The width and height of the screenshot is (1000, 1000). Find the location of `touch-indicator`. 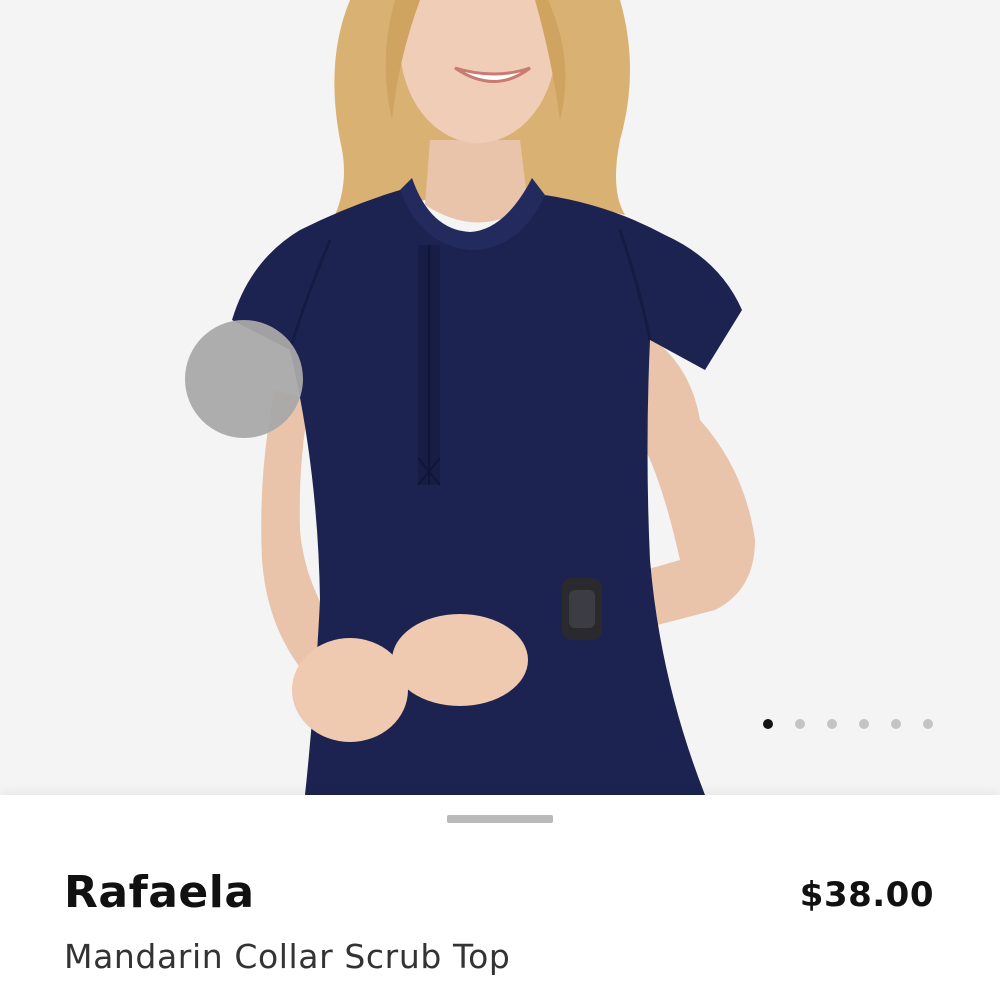

touch-indicator is located at coordinates (244, 379).